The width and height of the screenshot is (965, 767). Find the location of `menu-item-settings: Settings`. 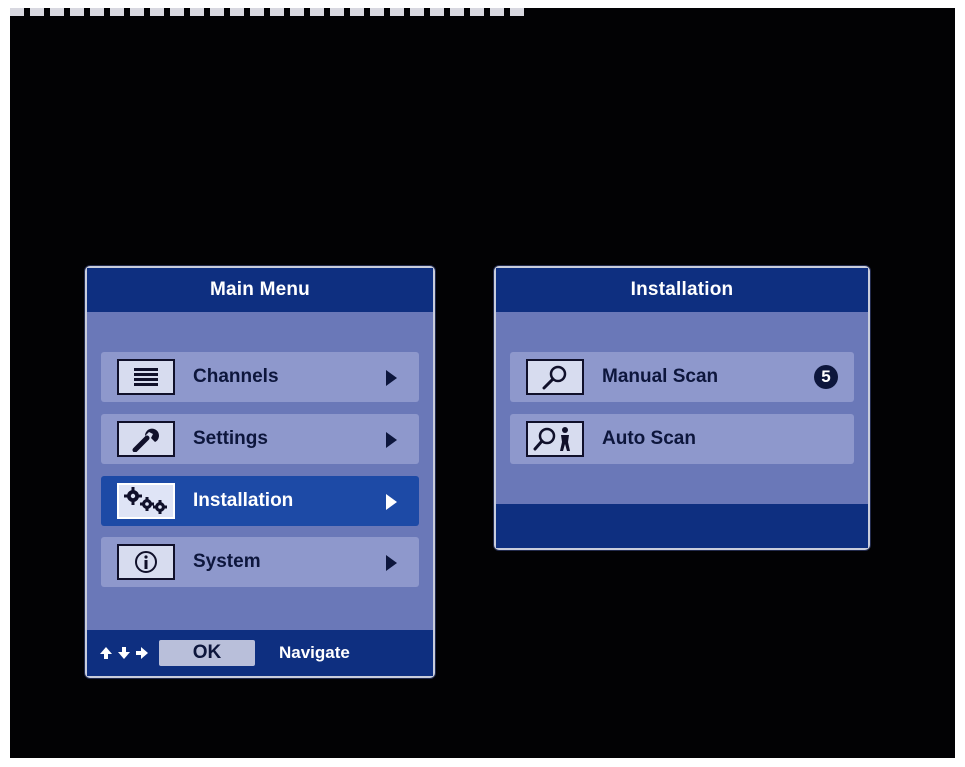

menu-item-settings: Settings is located at coordinates (260, 439).